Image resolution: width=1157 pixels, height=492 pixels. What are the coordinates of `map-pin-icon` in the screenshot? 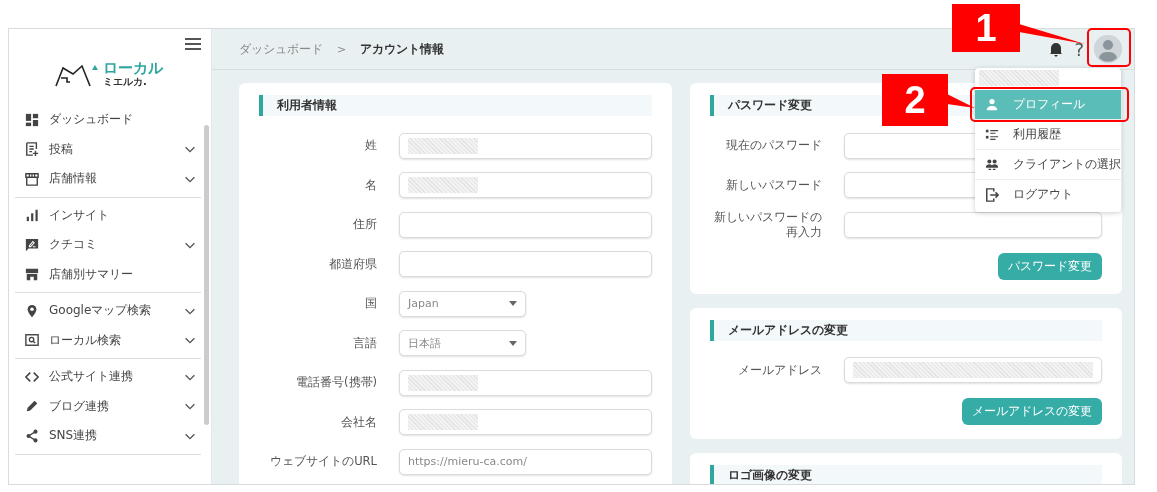 It's located at (32, 310).